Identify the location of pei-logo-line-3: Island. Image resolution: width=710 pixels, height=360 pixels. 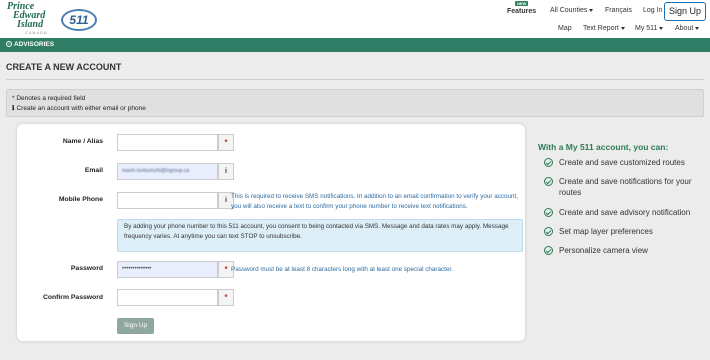
(30, 24).